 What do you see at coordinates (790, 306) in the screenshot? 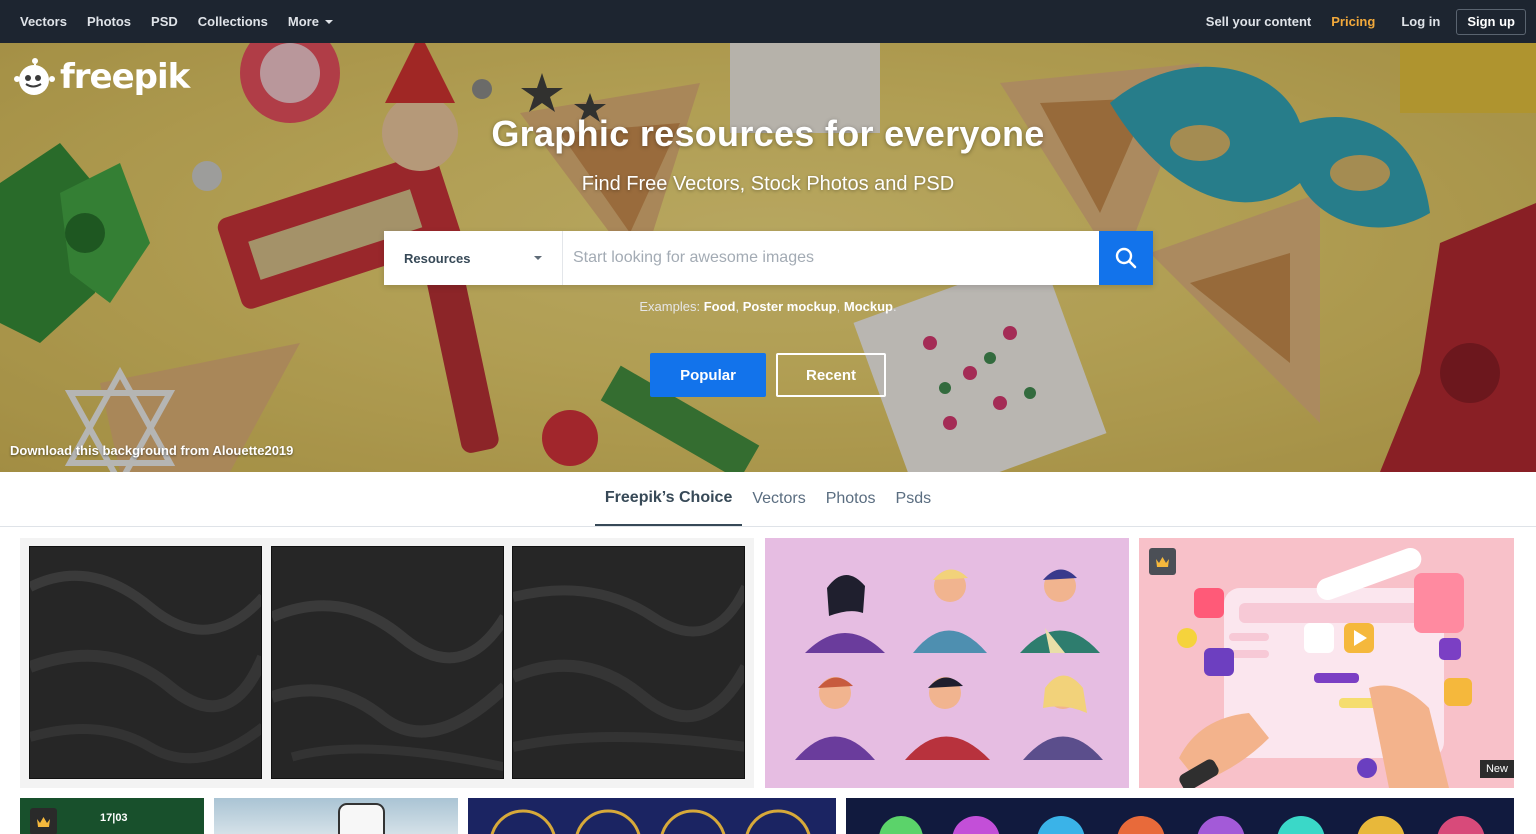
I see `example-link-poster-mockup: Poster mockup` at bounding box center [790, 306].